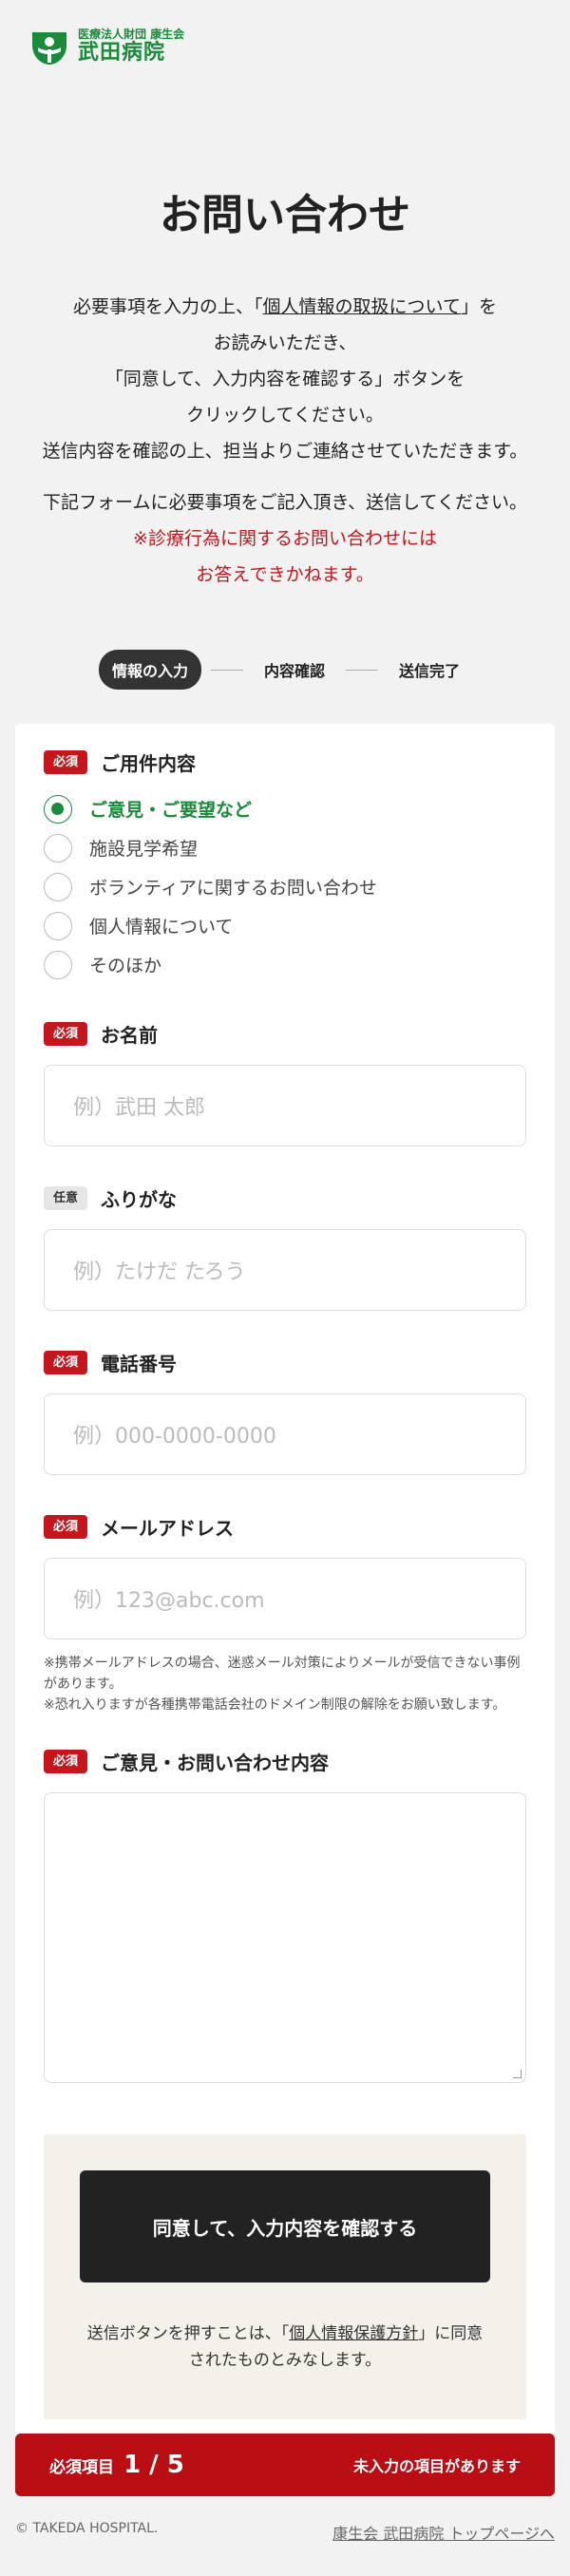  I want to click on field-label-text: ご用件内容, so click(149, 763).